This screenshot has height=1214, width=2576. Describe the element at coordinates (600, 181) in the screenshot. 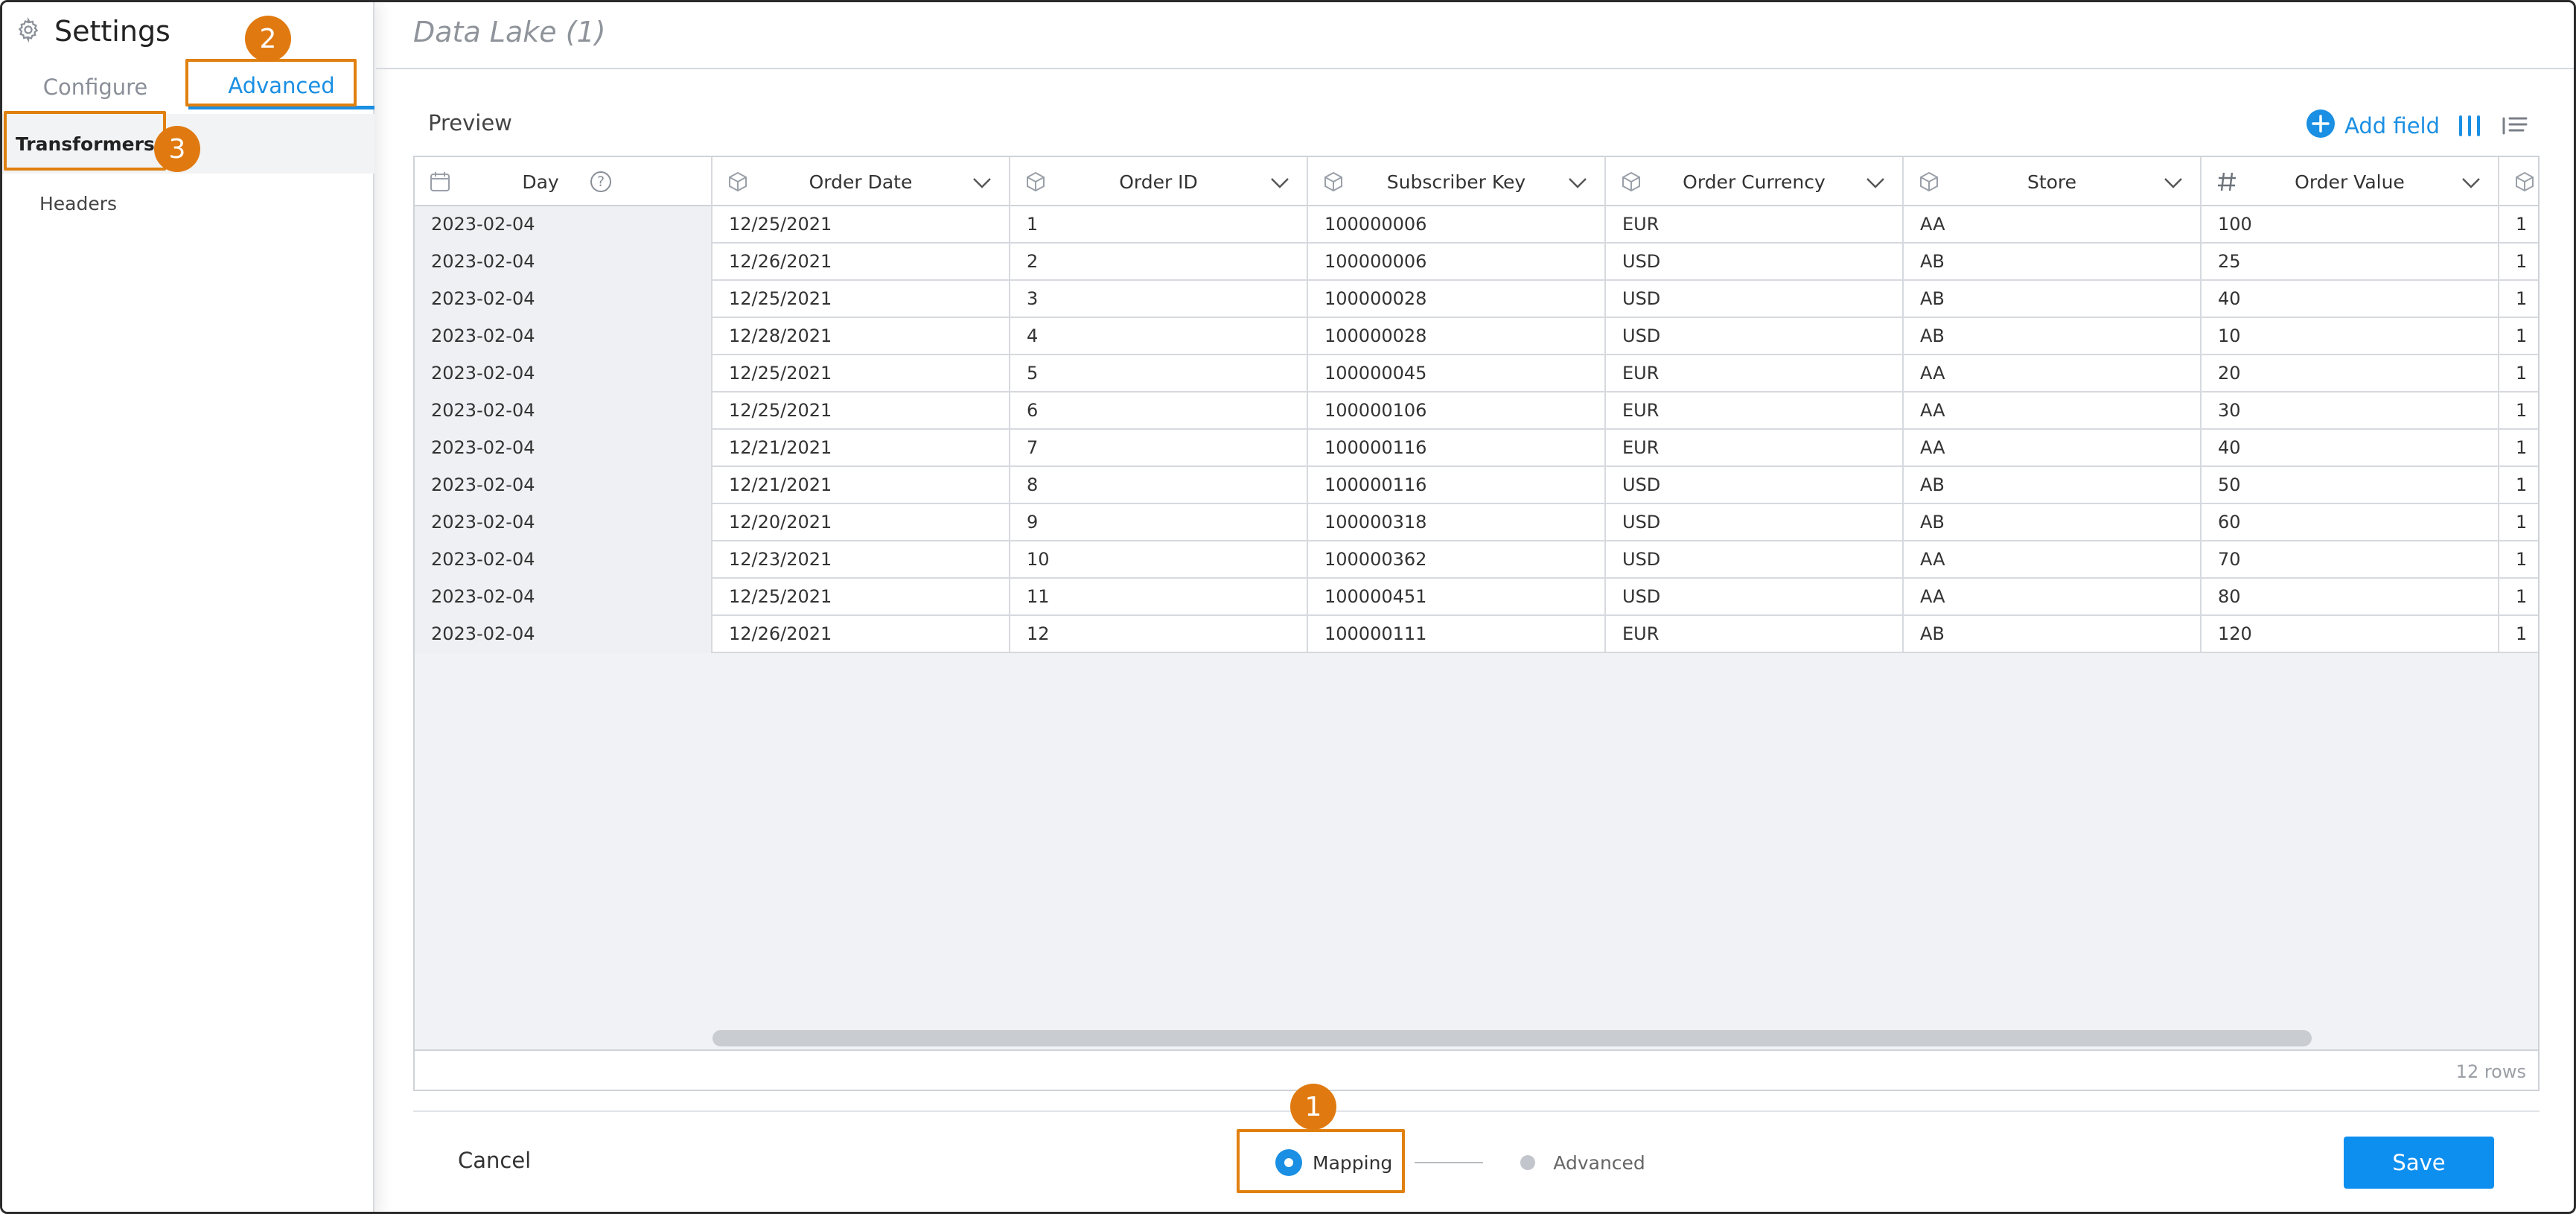

I see `help-icon: ?` at that location.